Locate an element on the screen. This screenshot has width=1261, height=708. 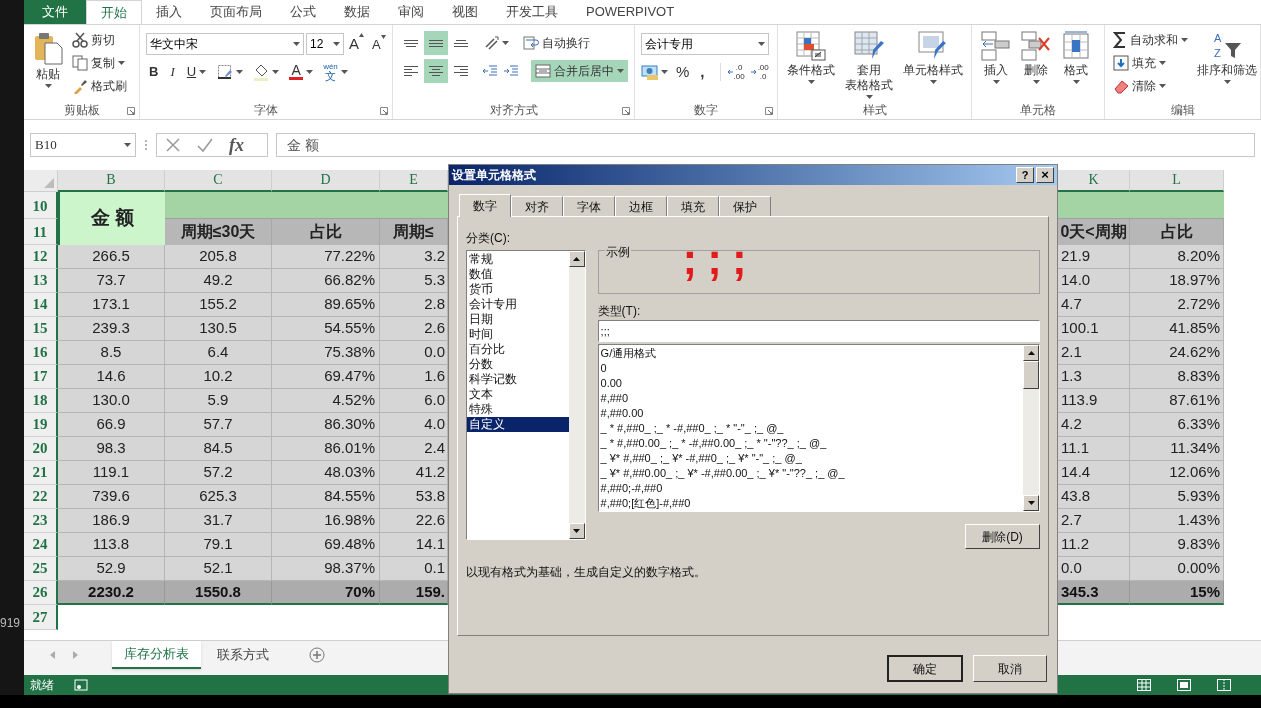
insert-function-button: fx is located at coordinates (236, 145).